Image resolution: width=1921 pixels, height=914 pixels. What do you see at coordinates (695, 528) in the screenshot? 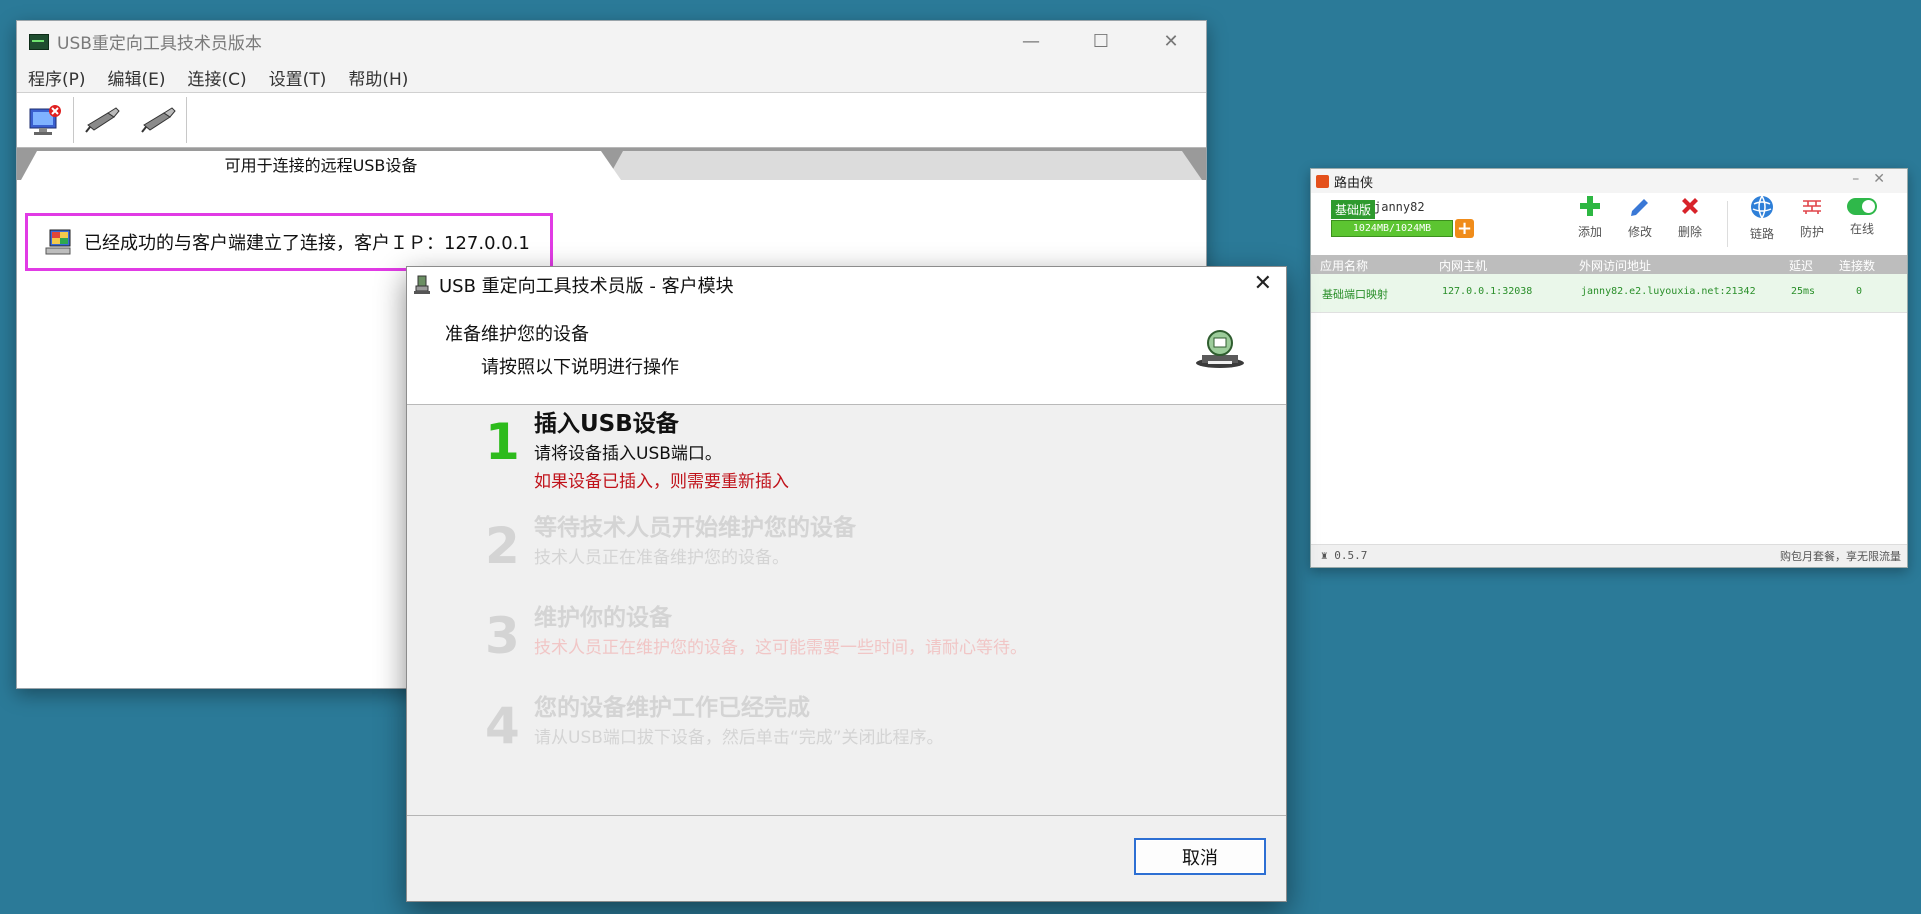
I see `step-title: 等待技术人员开始维护您的设备` at bounding box center [695, 528].